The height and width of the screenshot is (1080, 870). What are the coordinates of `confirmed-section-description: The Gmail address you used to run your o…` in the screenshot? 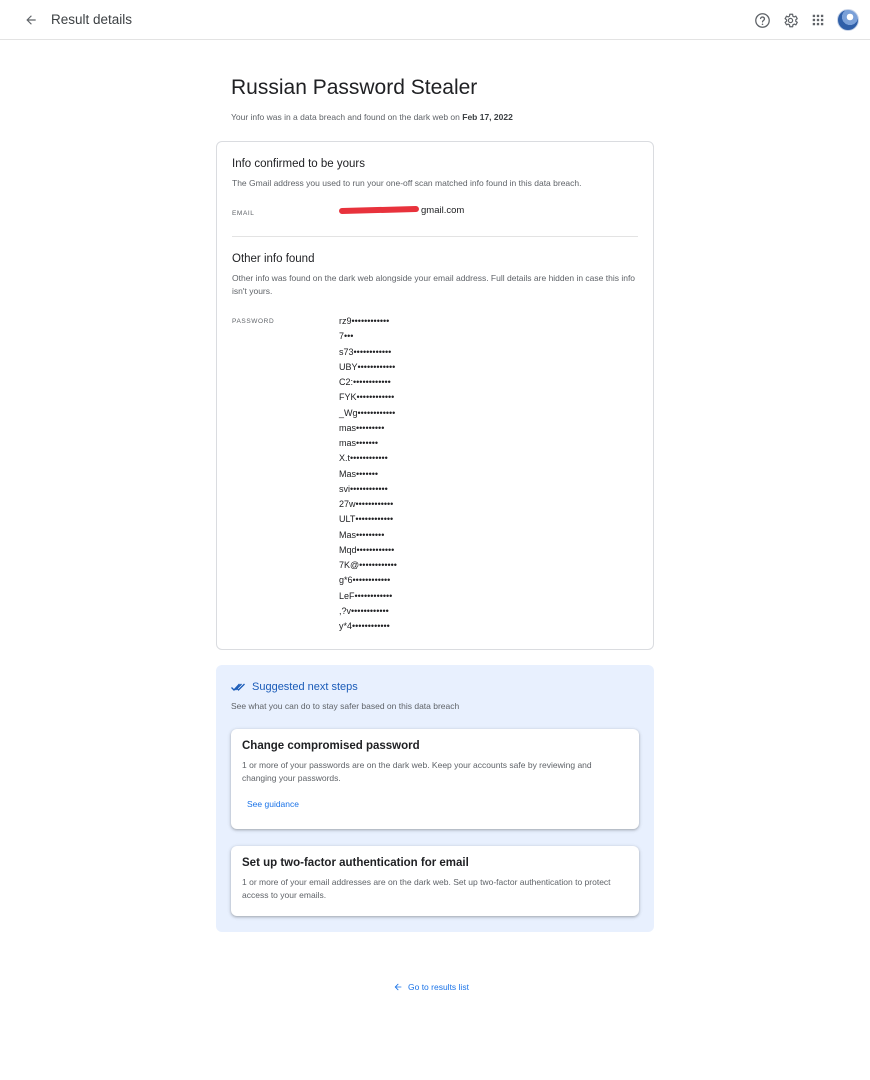 It's located at (407, 183).